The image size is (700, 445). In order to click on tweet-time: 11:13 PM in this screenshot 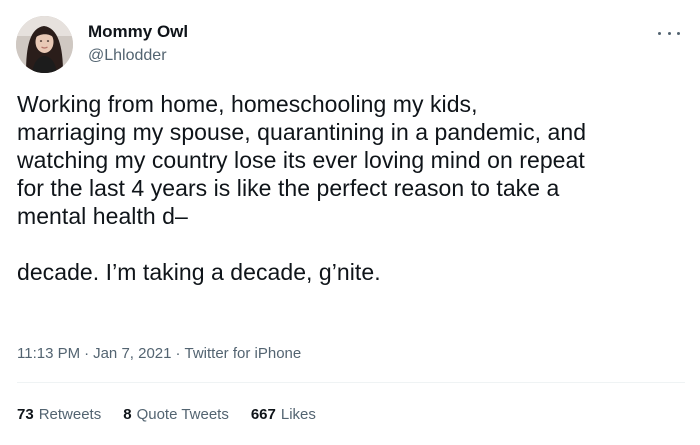, I will do `click(48, 353)`.